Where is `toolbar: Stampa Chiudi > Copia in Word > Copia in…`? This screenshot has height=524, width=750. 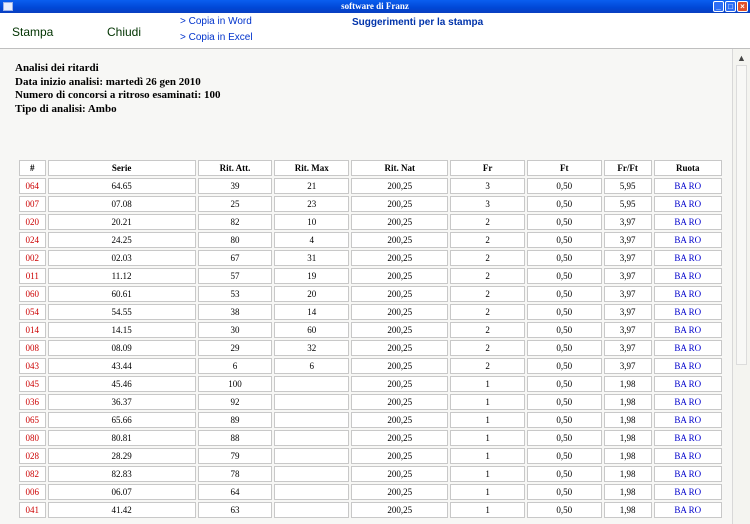 toolbar: Stampa Chiudi > Copia in Word > Copia in… is located at coordinates (375, 30).